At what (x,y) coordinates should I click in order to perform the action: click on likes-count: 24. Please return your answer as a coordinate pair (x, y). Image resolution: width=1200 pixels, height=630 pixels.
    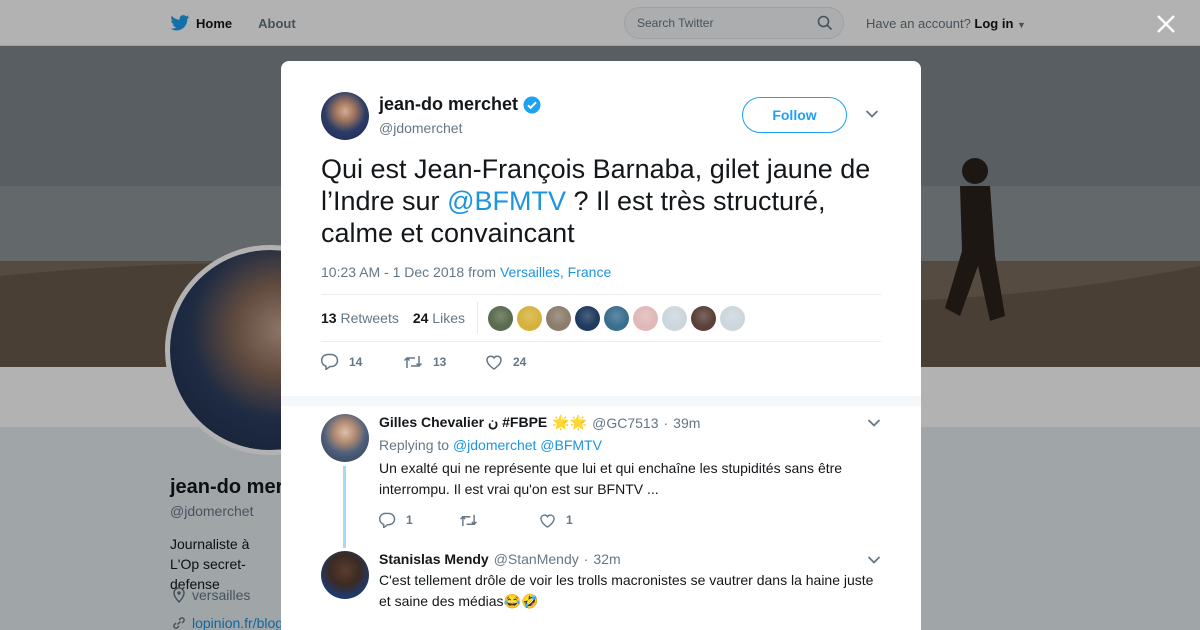
    Looking at the image, I should click on (420, 318).